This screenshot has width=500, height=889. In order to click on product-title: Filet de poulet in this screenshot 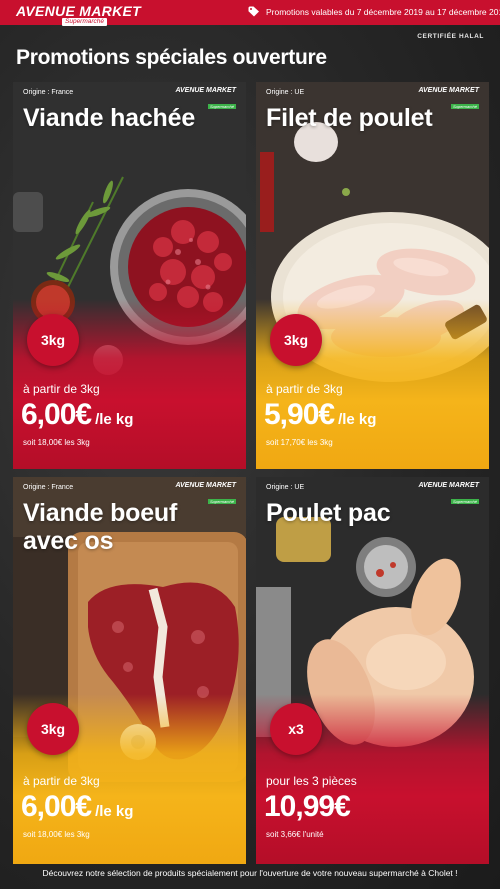, I will do `click(349, 118)`.